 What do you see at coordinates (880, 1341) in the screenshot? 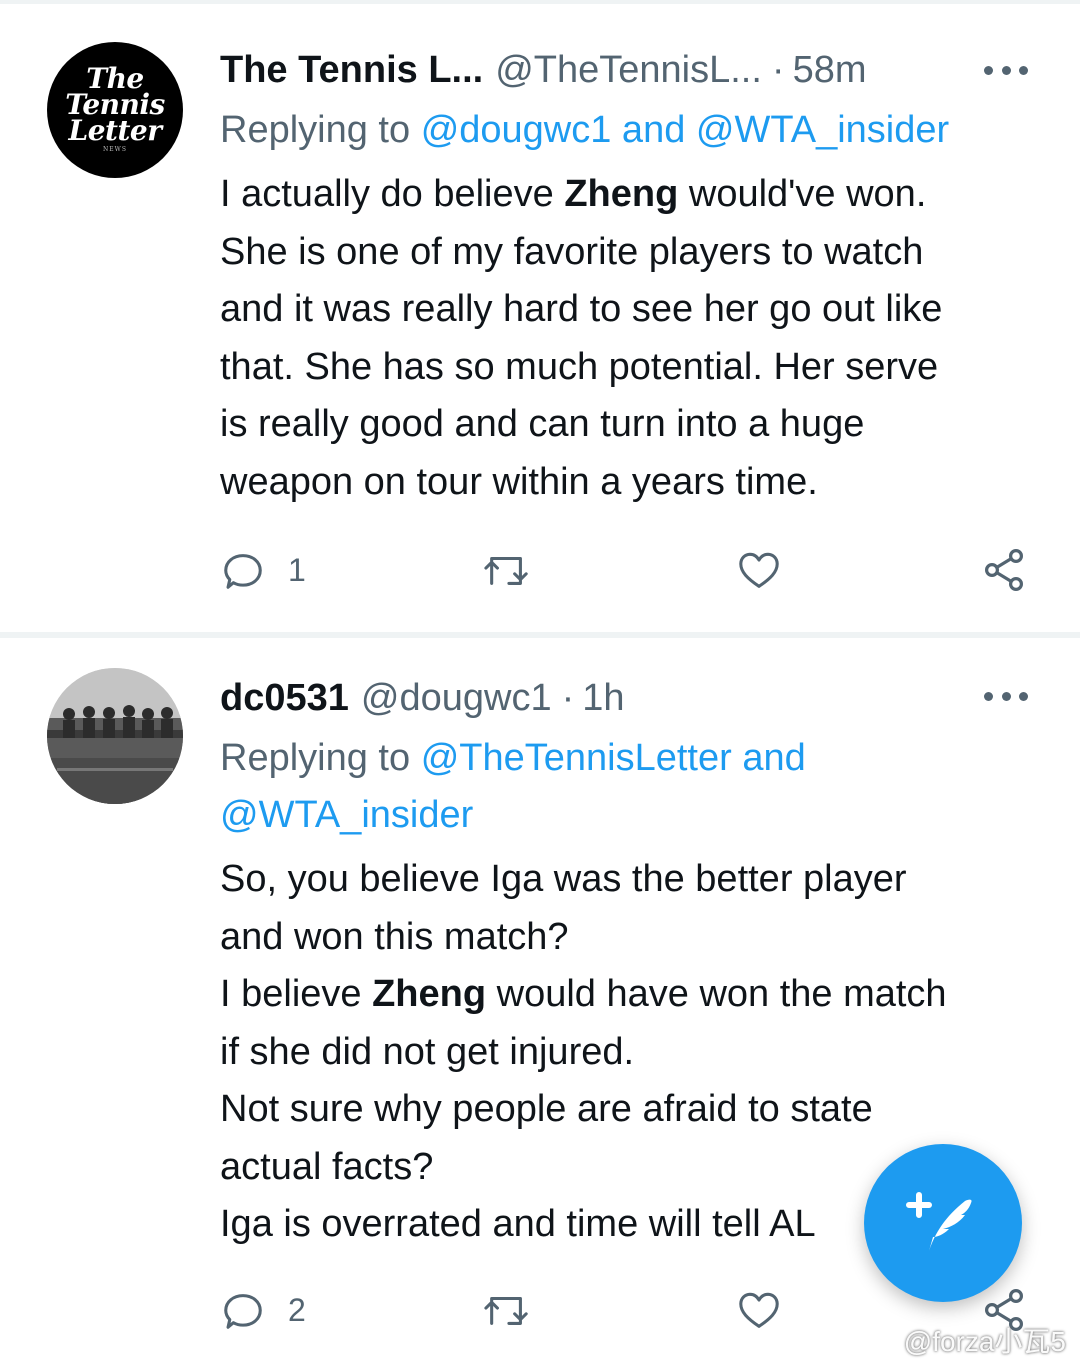
I see `weibo-logo-icon` at bounding box center [880, 1341].